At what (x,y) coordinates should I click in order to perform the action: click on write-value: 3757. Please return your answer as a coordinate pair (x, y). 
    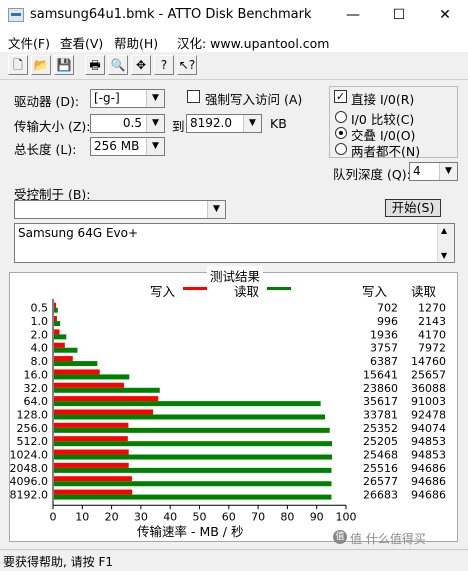
    Looking at the image, I should click on (384, 348).